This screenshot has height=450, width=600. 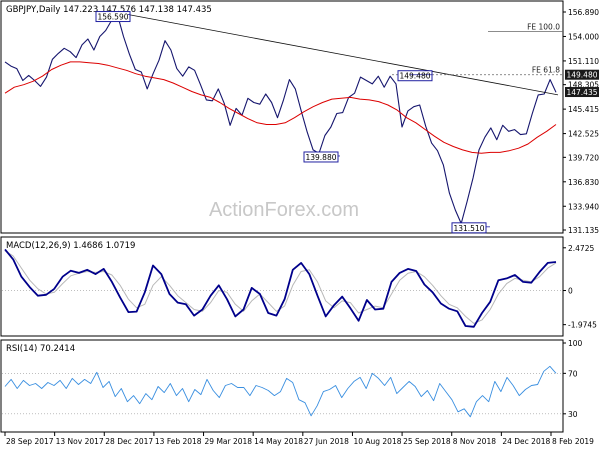 I want to click on price-annotation-label: 131.510, so click(x=468, y=228).